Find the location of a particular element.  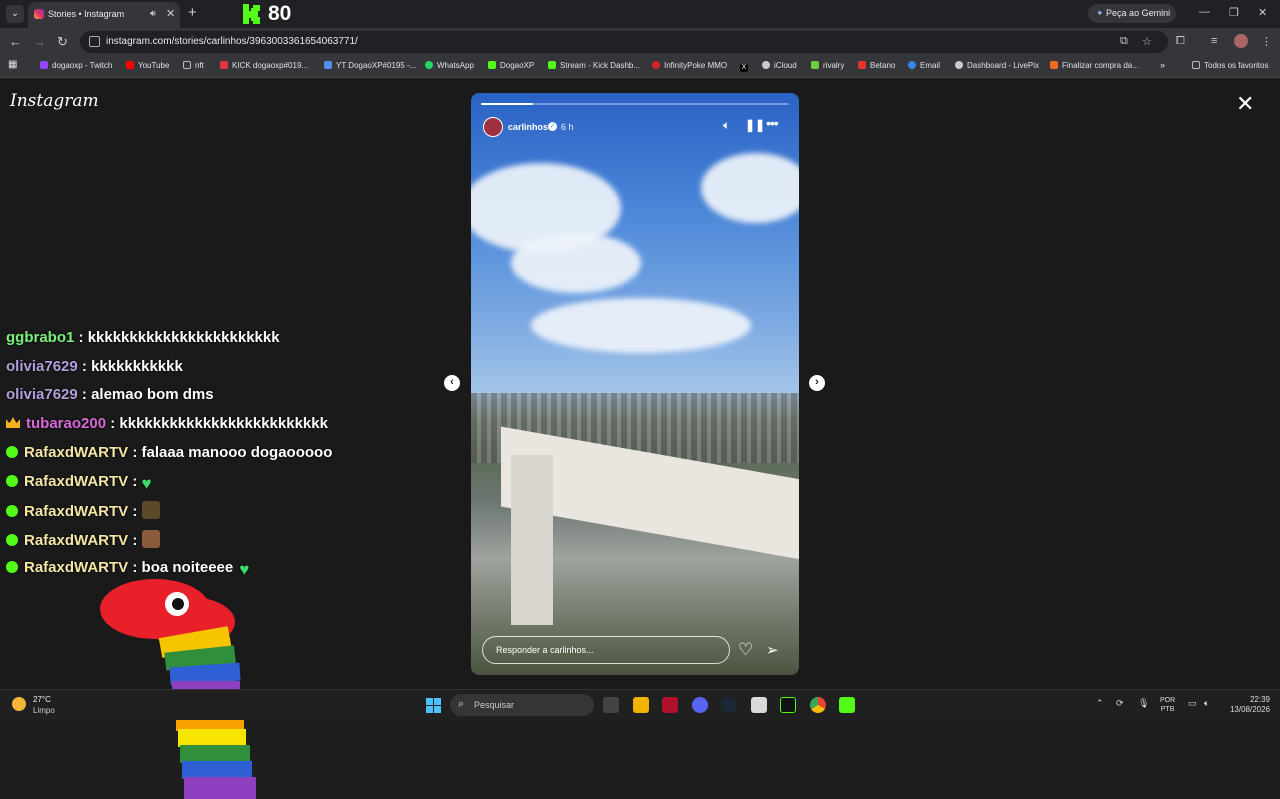

bookmark-item: YouTube is located at coordinates (147, 65).